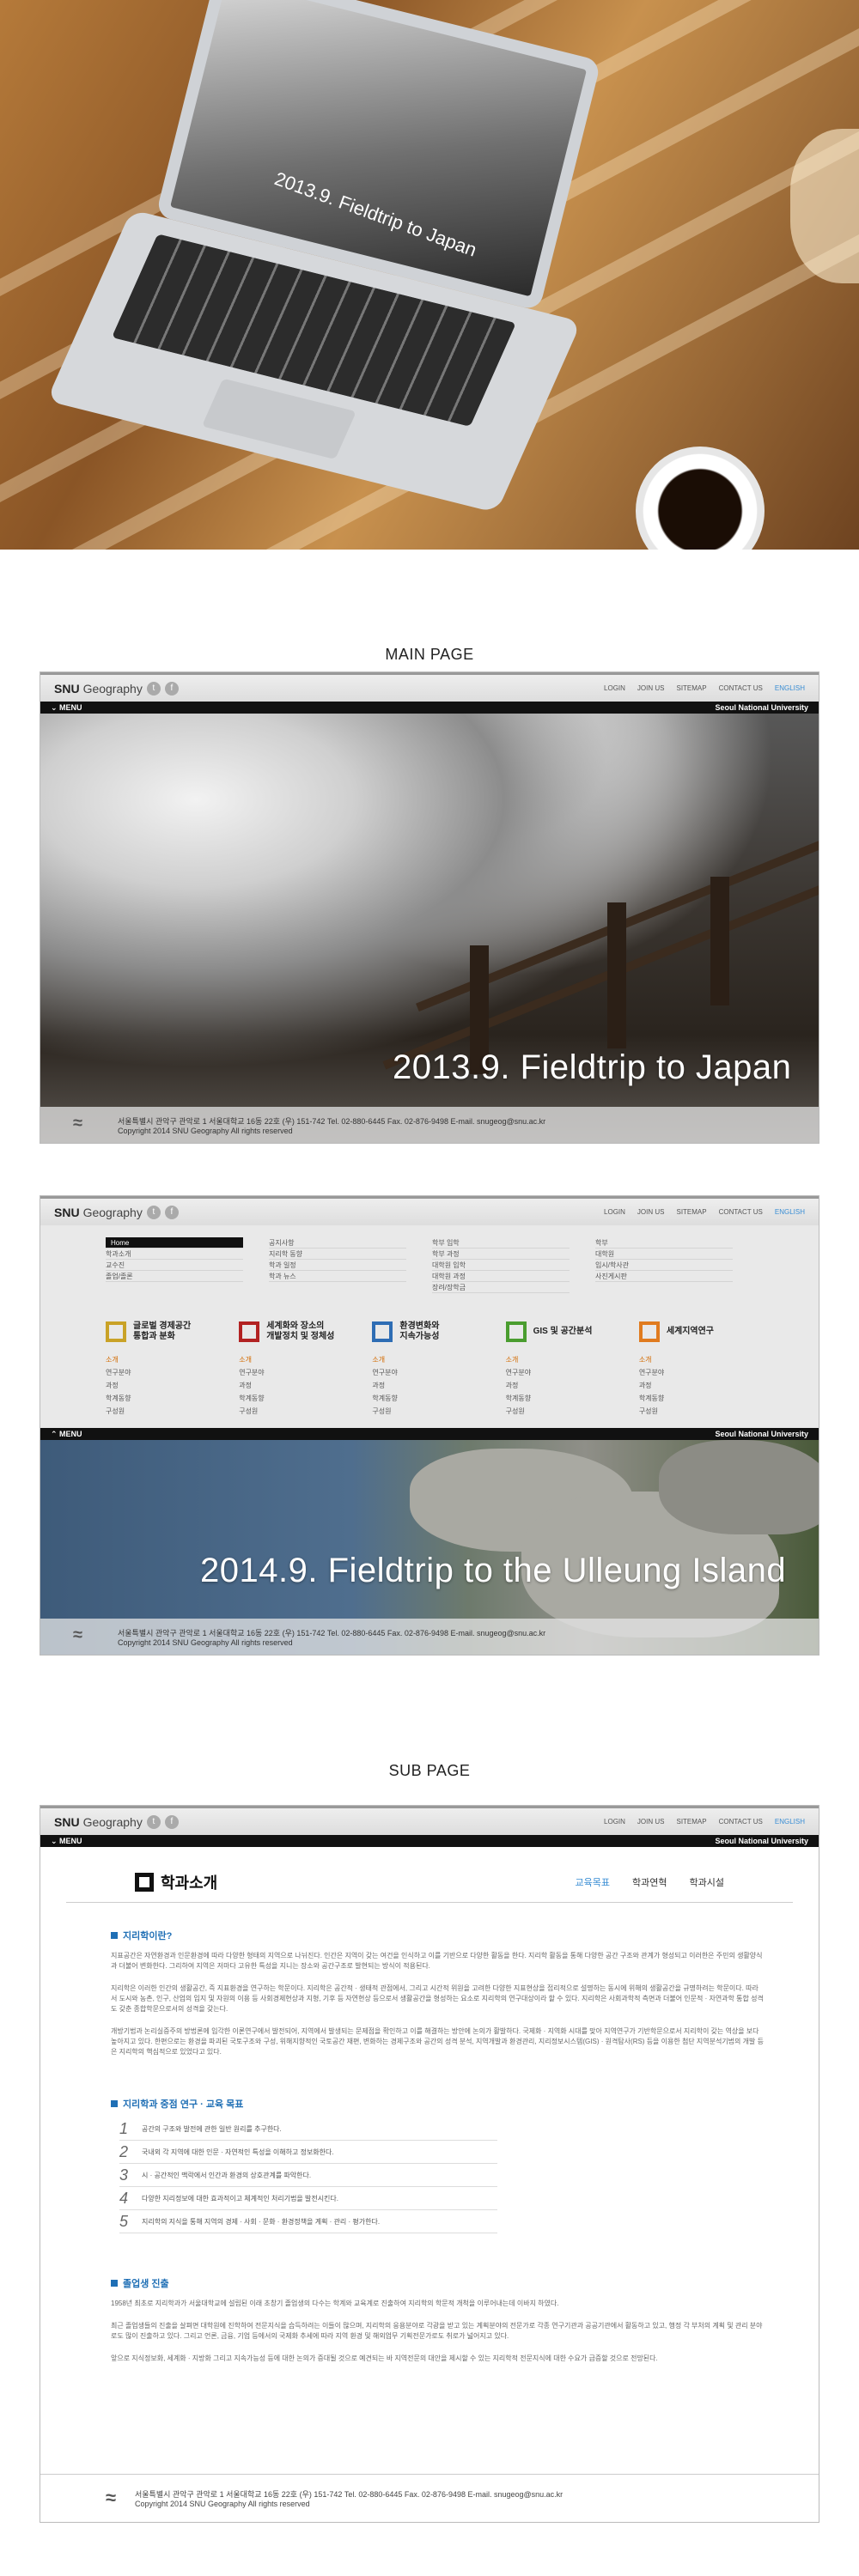  What do you see at coordinates (593, 1882) in the screenshot?
I see `tab-education-goals: 교육목표` at bounding box center [593, 1882].